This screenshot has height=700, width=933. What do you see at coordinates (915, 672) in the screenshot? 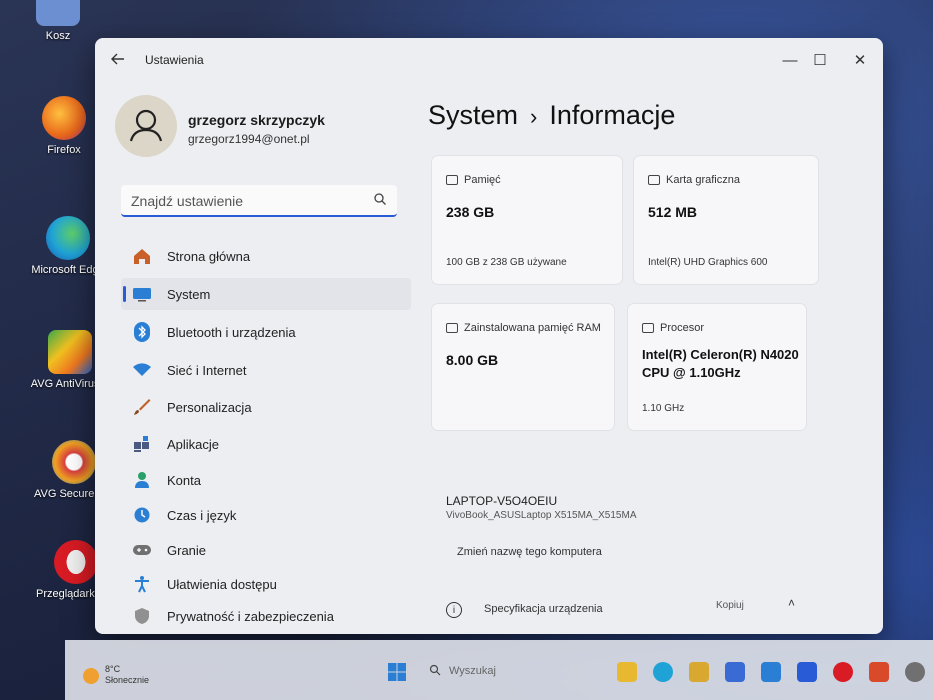
I see `settings-taskbar-icon` at bounding box center [915, 672].